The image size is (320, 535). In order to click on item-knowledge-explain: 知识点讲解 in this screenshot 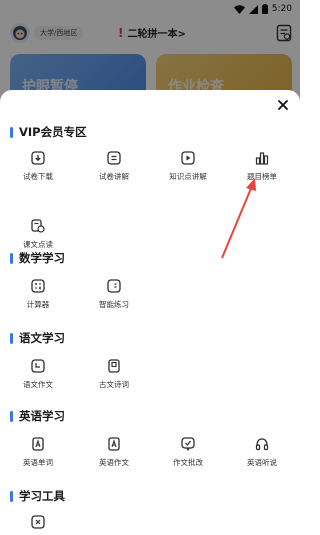, I will do `click(188, 166)`.